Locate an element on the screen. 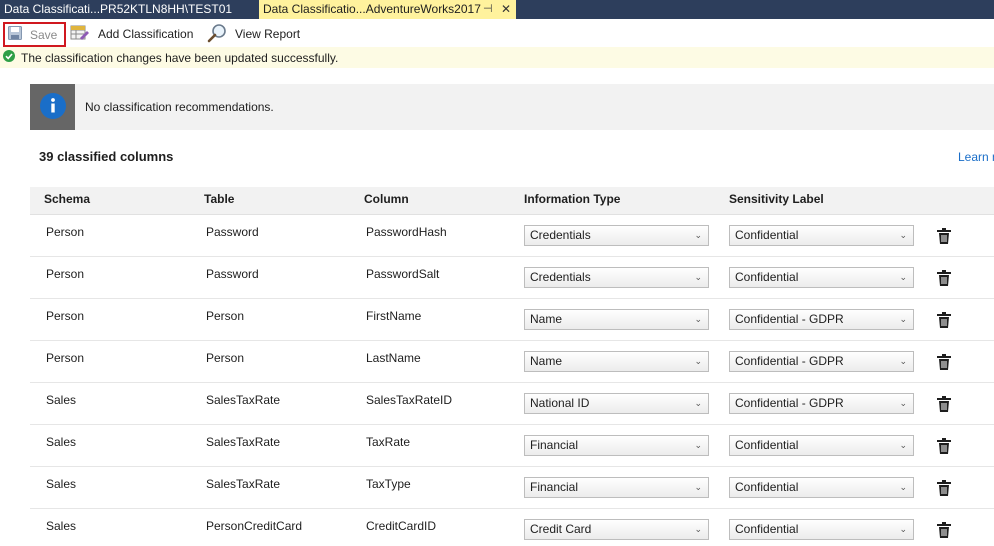 This screenshot has height=546, width=994. add-classification-button: Add Classification is located at coordinates (131, 34).